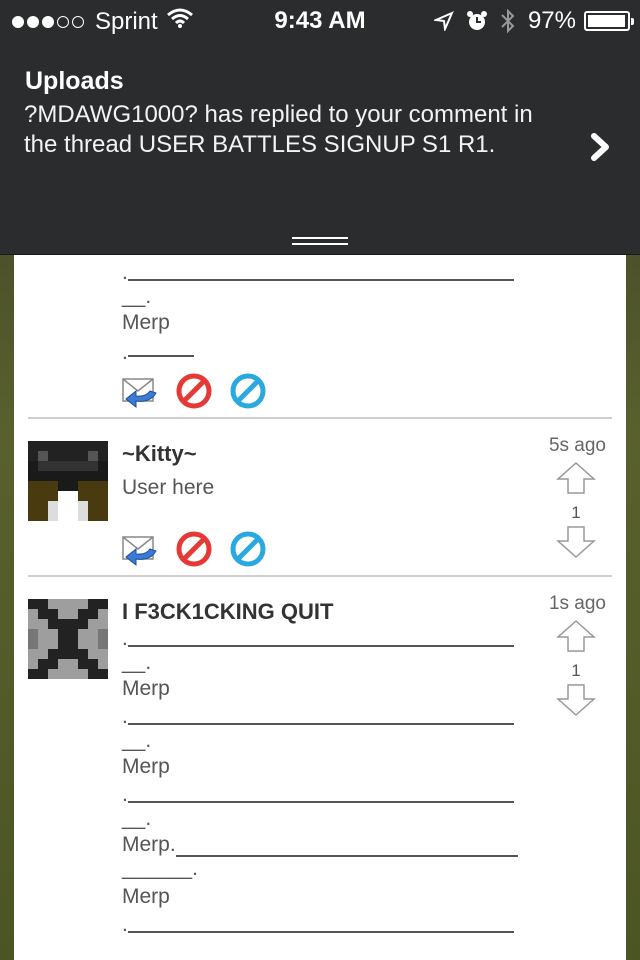  Describe the element at coordinates (577, 603) in the screenshot. I see `comment-timestamp: 1s ago` at that location.